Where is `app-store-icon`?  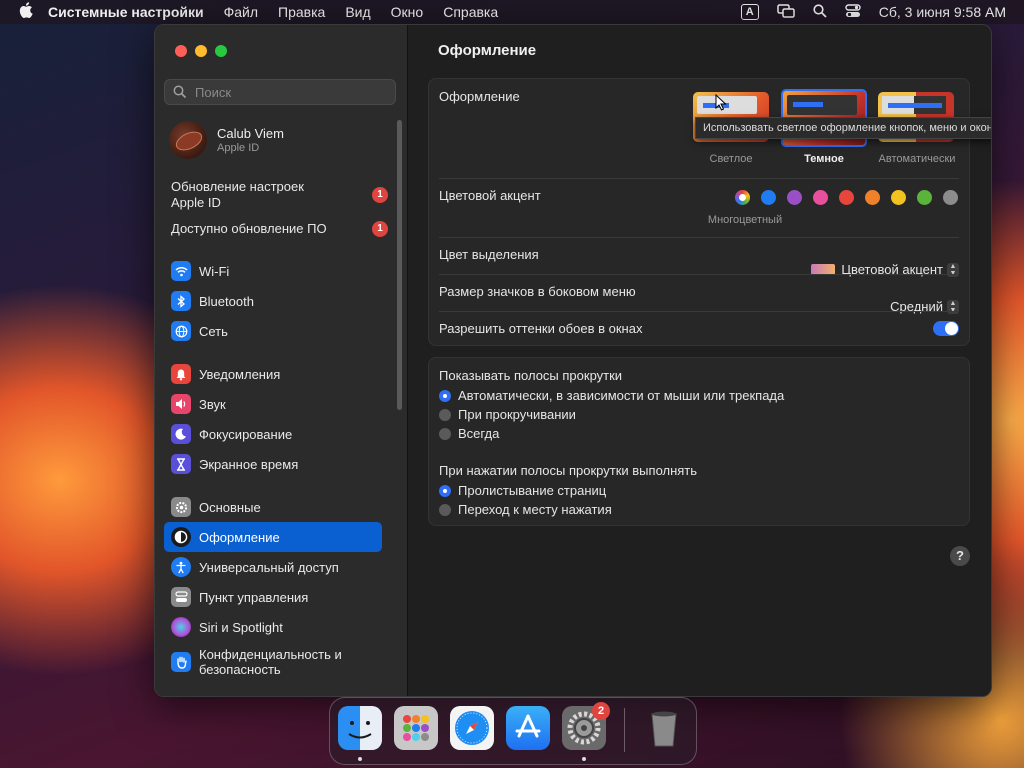
app-store-icon is located at coordinates (528, 728).